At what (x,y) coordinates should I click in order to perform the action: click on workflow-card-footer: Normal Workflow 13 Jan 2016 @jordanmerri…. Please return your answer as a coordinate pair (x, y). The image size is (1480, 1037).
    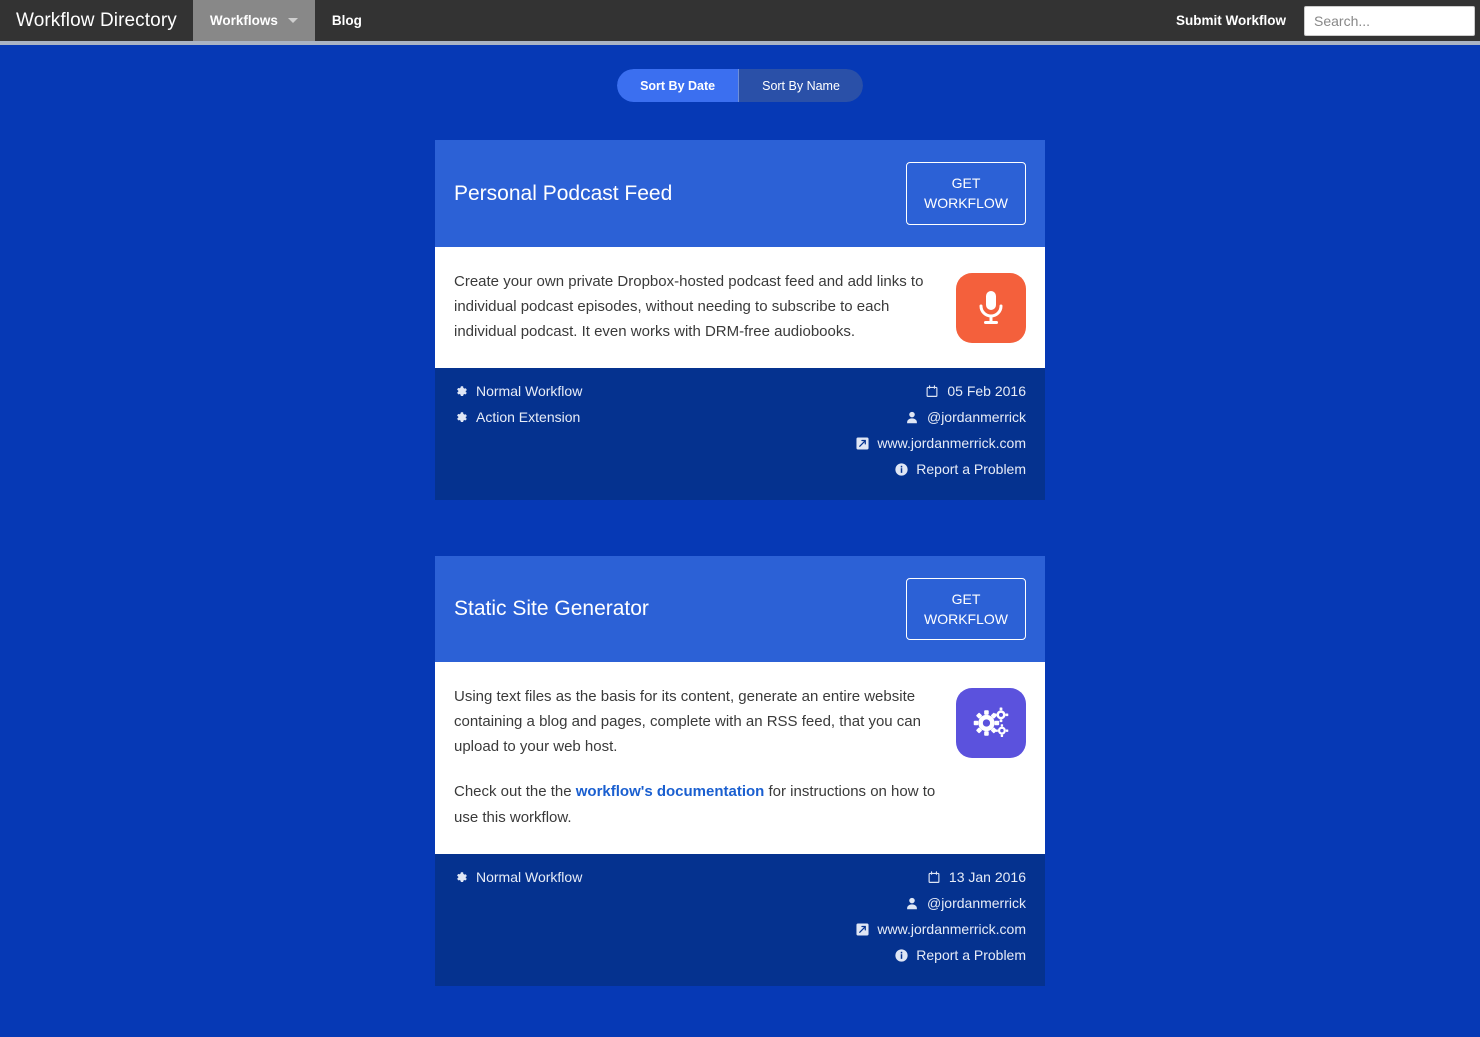
    Looking at the image, I should click on (740, 919).